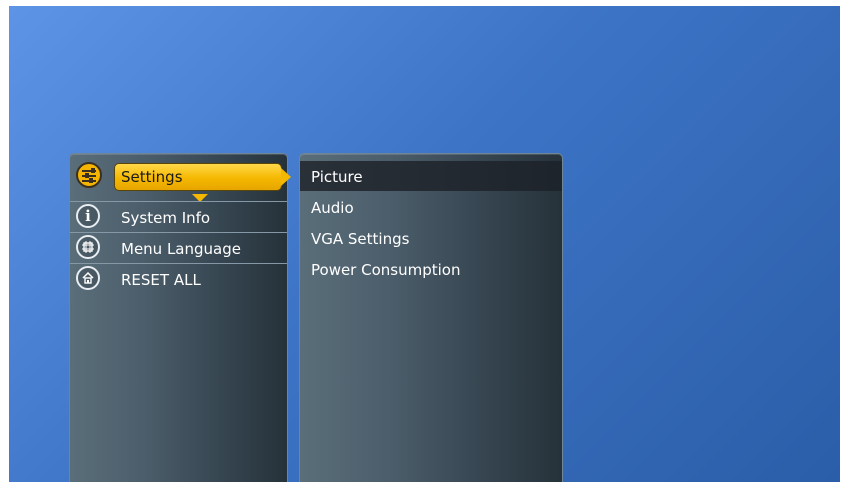 The width and height of the screenshot is (856, 482). Describe the element at coordinates (88, 278) in the screenshot. I see `home-reset-icon` at that location.